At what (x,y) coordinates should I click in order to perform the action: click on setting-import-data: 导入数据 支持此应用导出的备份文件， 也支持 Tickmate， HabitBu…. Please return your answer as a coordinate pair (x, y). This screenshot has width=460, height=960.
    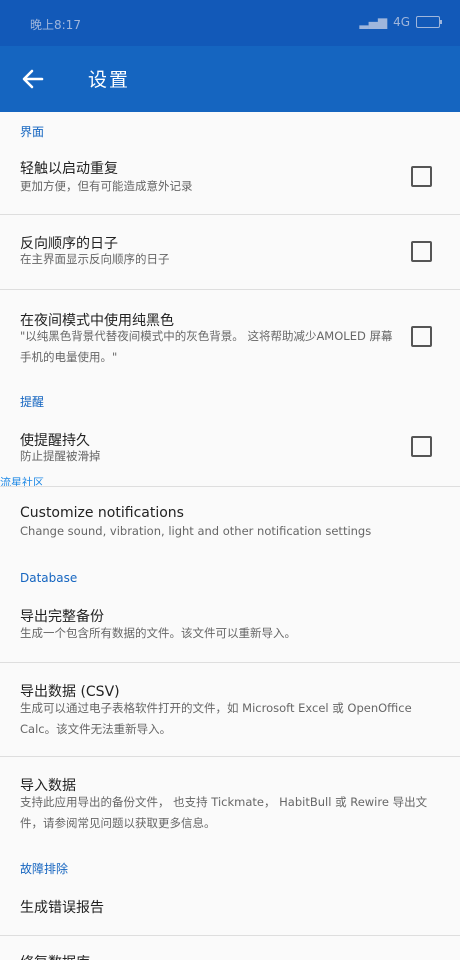
    Looking at the image, I should click on (230, 802).